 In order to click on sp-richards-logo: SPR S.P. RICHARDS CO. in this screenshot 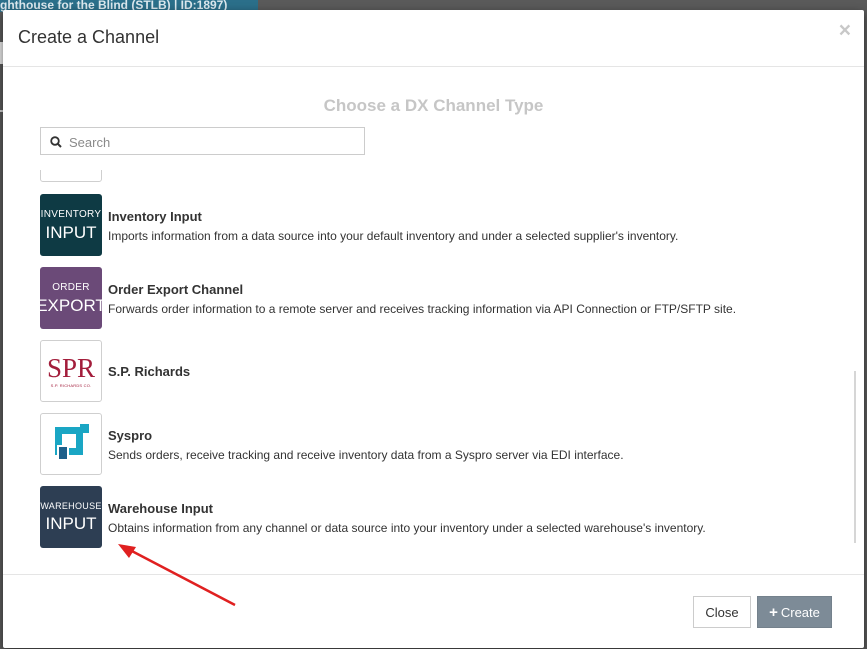, I will do `click(71, 371)`.